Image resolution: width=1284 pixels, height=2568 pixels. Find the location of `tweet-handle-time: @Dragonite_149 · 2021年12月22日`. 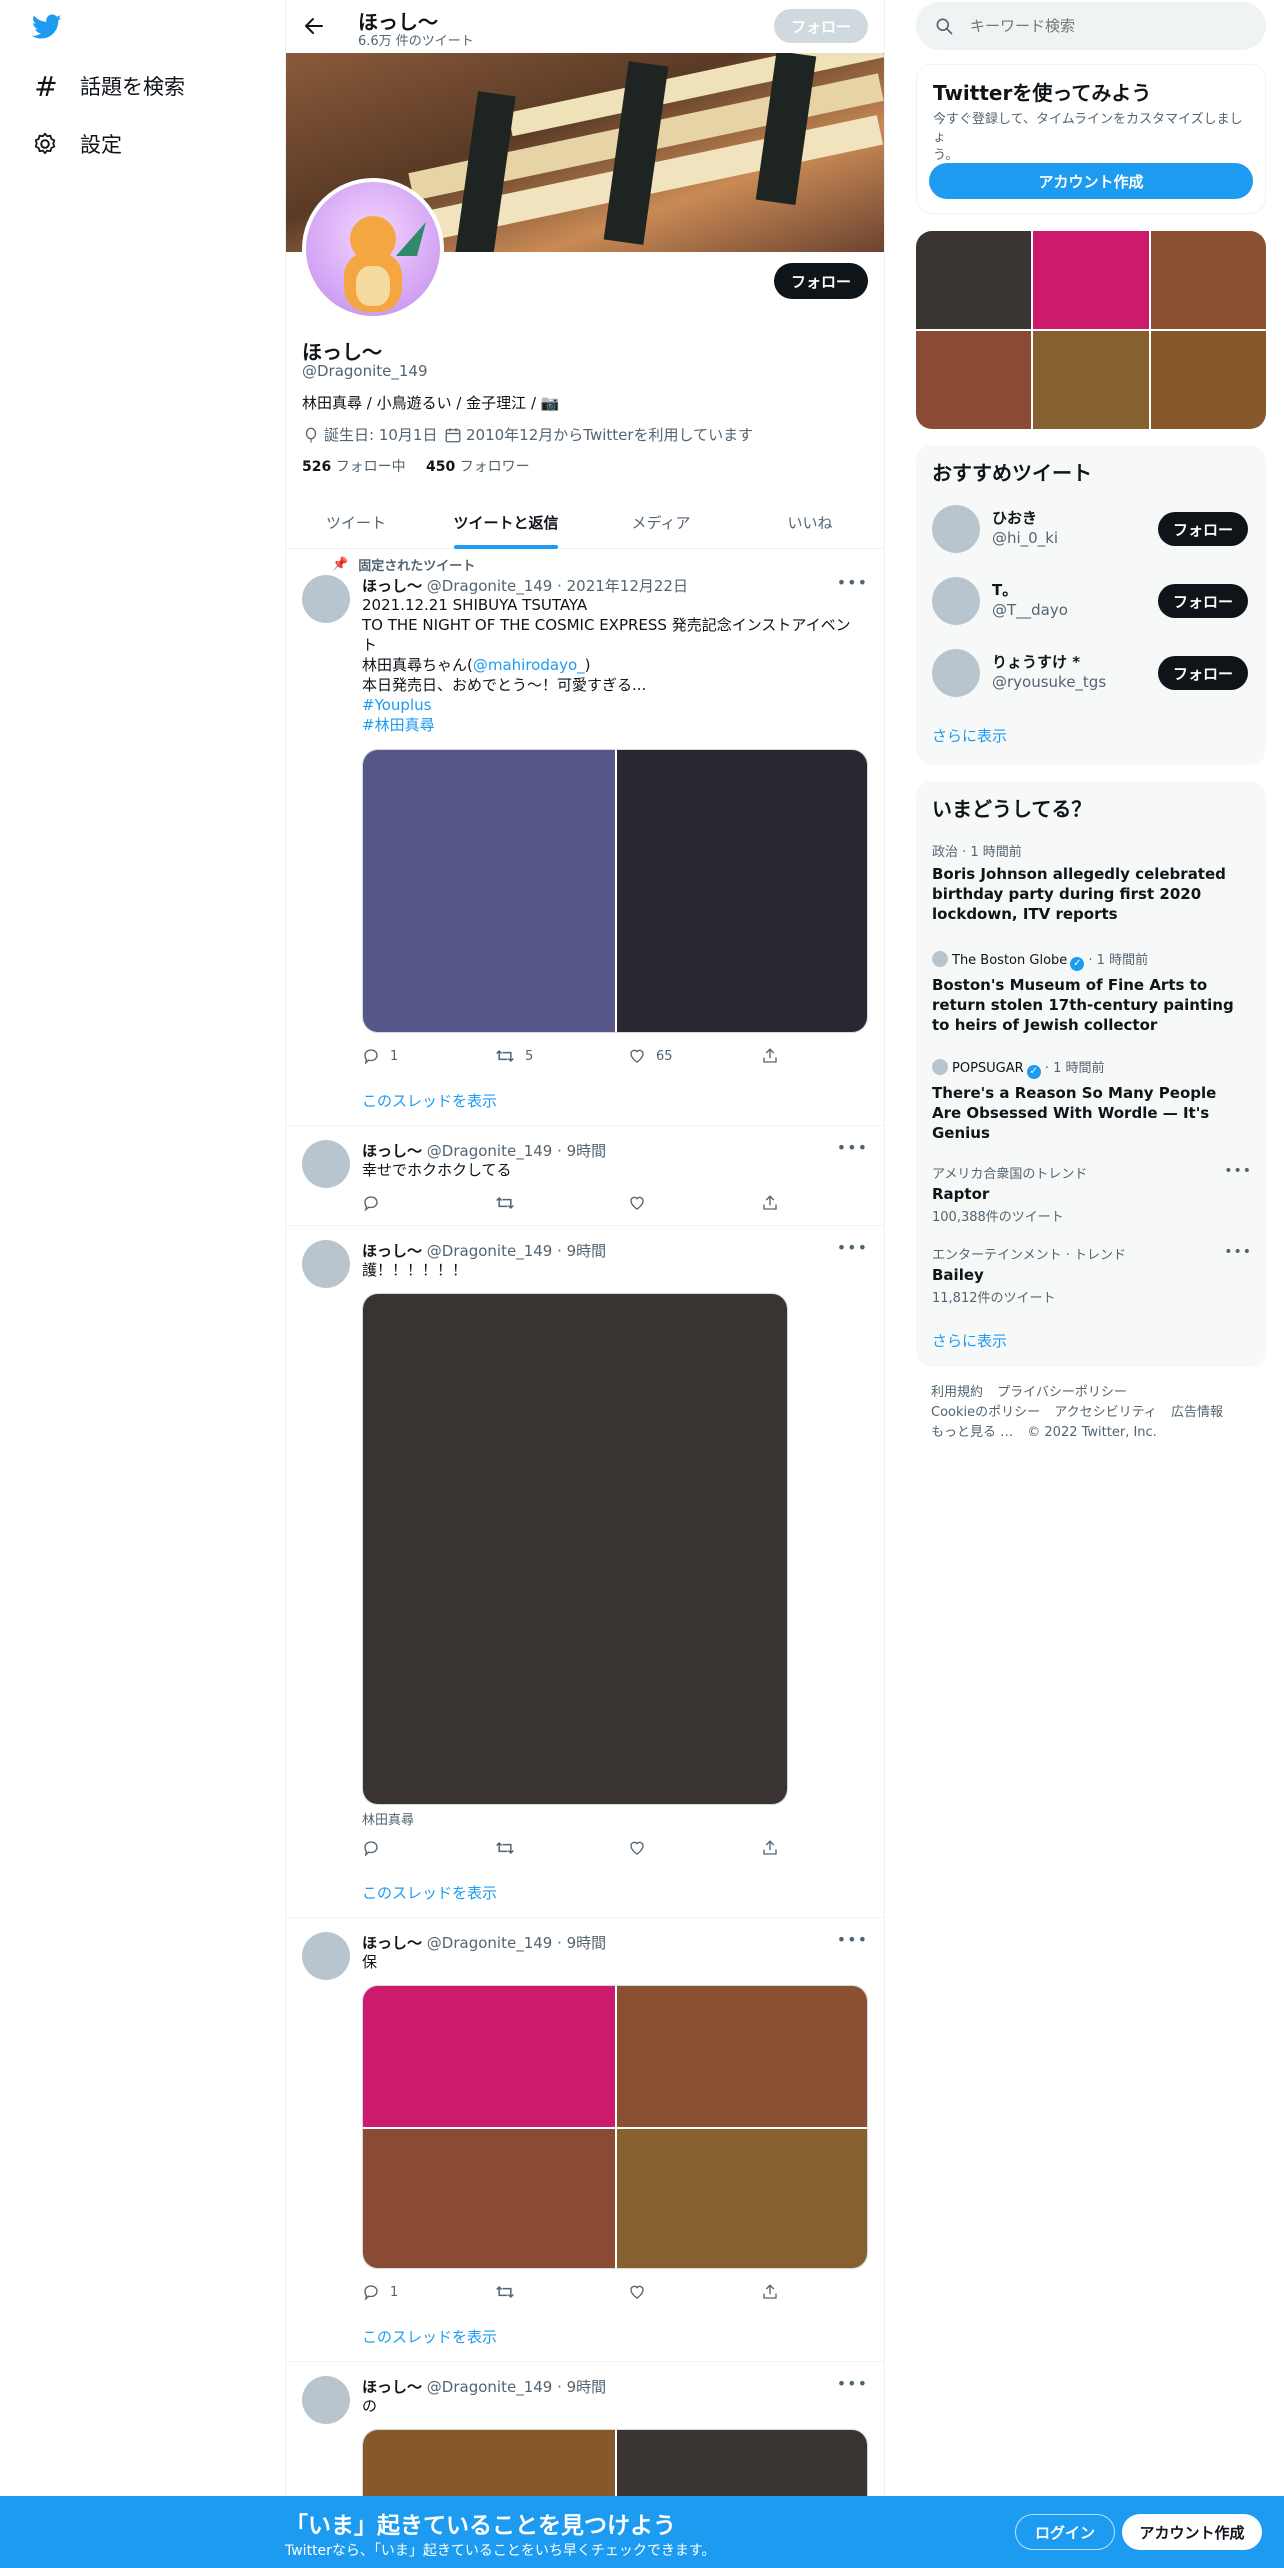

tweet-handle-time: @Dragonite_149 · 2021年12月22日 is located at coordinates (557, 586).